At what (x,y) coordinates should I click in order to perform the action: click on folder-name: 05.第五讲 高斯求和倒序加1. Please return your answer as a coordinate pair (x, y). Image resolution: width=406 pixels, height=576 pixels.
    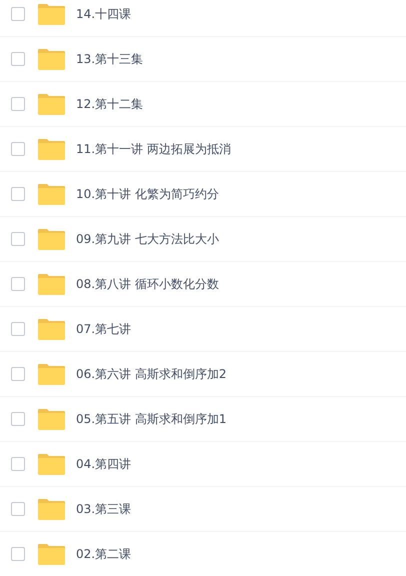
    Looking at the image, I should click on (151, 419).